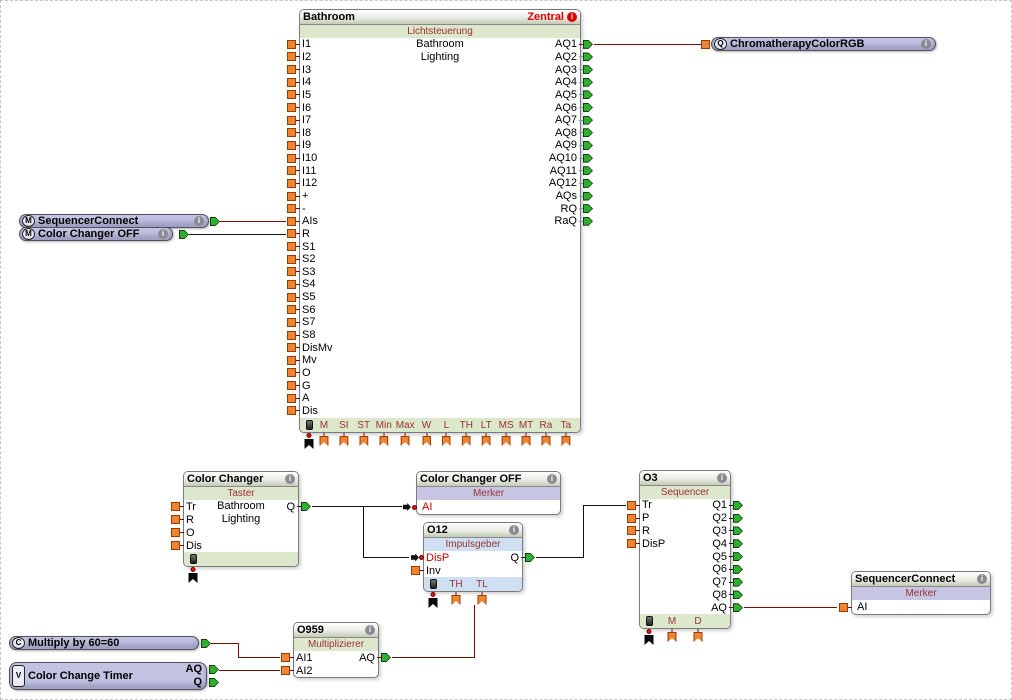 The height and width of the screenshot is (700, 1012). What do you see at coordinates (237, 234) in the screenshot?
I see `wire-colorchangeroff-r` at bounding box center [237, 234].